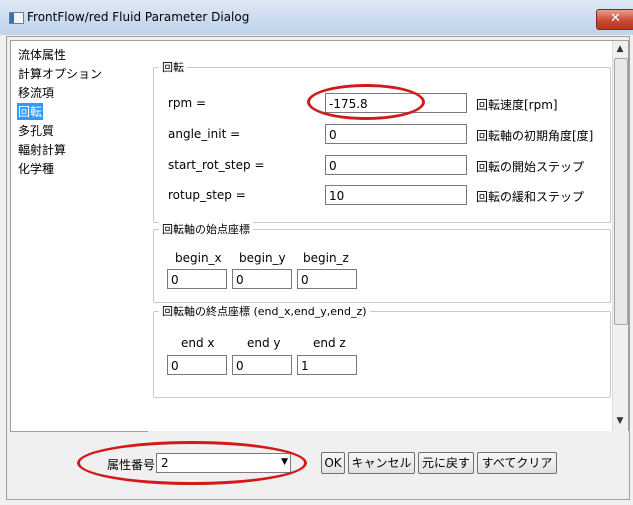 The image size is (633, 505). I want to click on scroll-thumb, so click(621, 191).